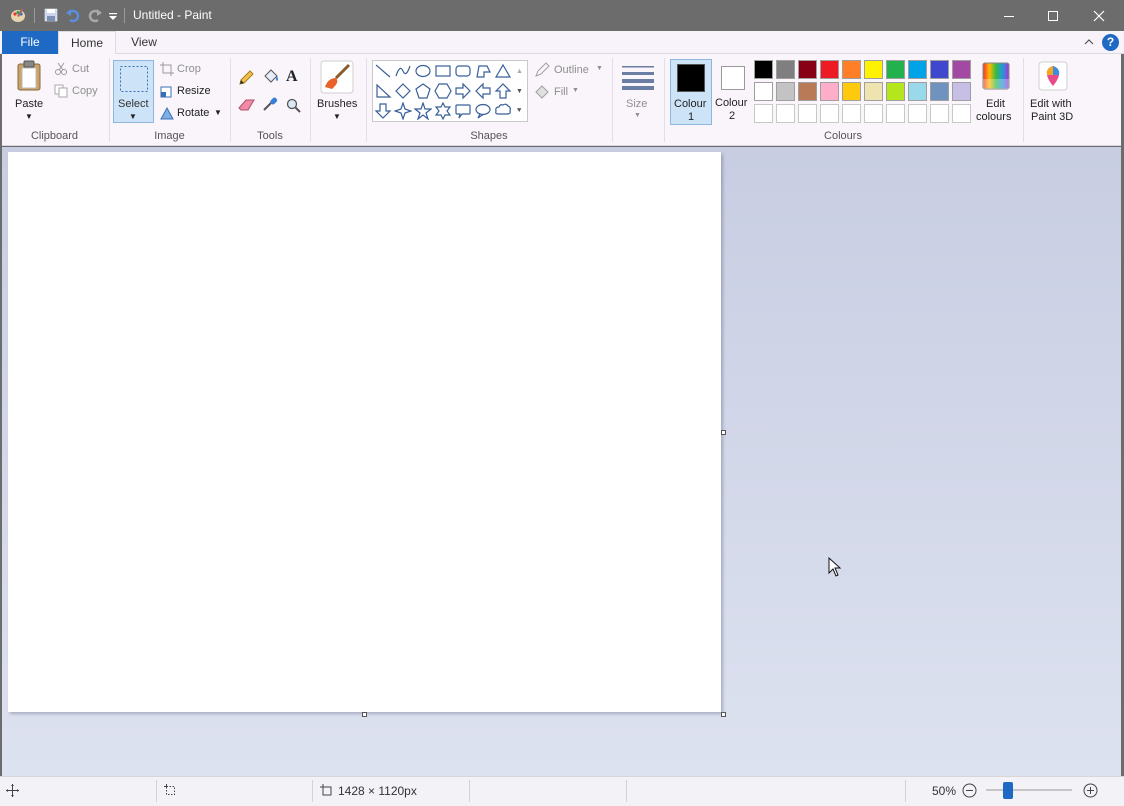  What do you see at coordinates (1110, 42) in the screenshot?
I see `help-icon: ?` at bounding box center [1110, 42].